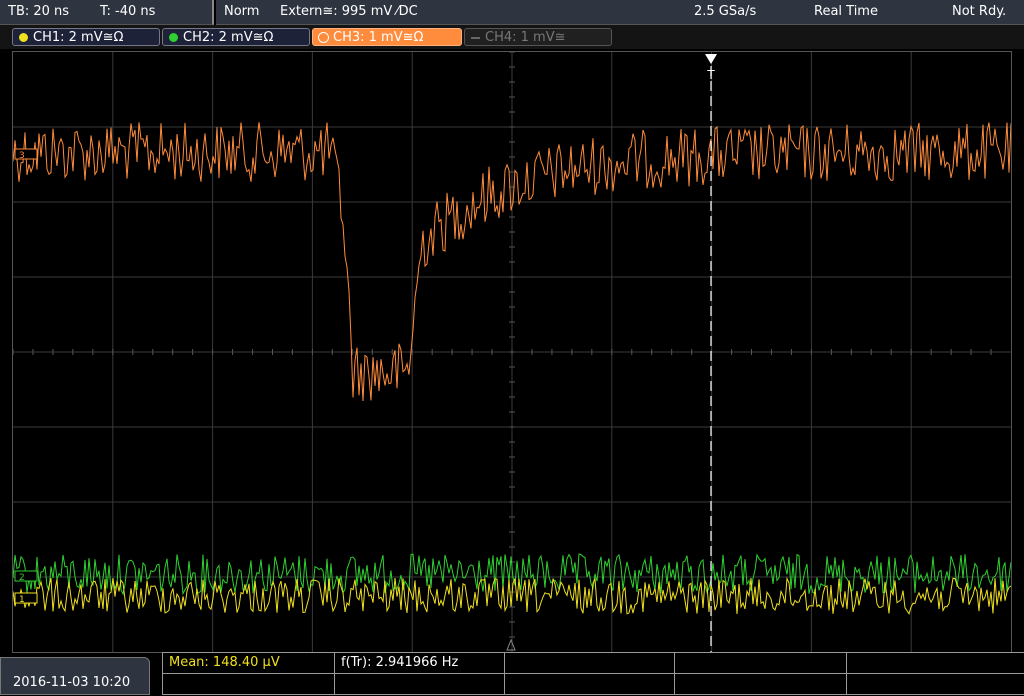 Image resolution: width=1024 pixels, height=696 pixels. I want to click on horizontal-center-icon, so click(511, 644).